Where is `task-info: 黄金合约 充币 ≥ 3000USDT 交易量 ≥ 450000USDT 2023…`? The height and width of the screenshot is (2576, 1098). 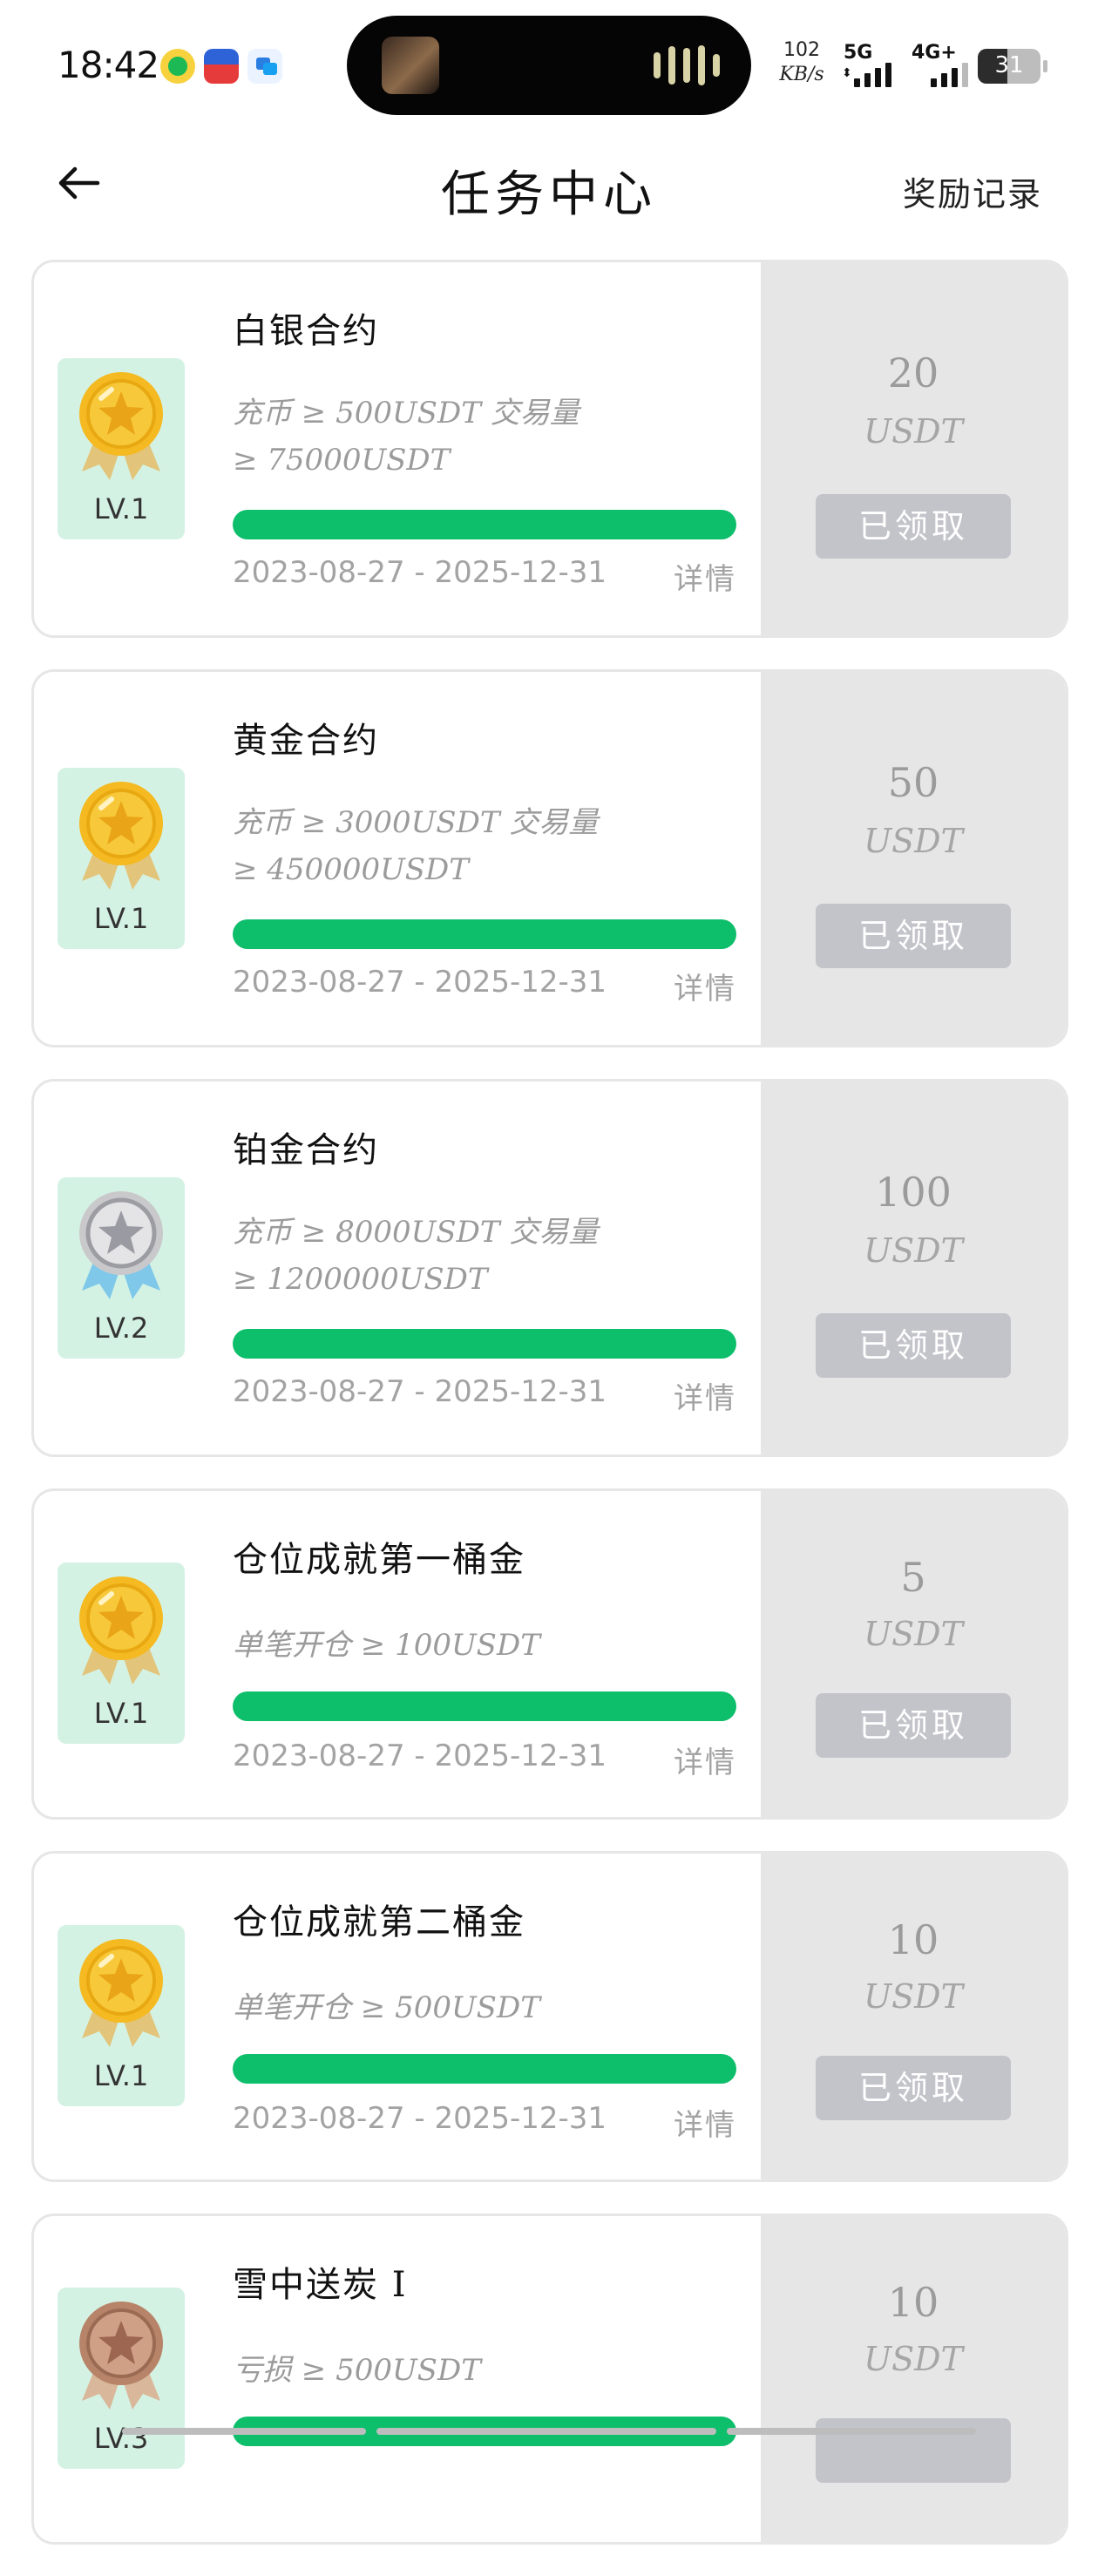
task-info: 黄金合约 充币 ≥ 3000USDT 交易量 ≥ 450000USDT 2023… is located at coordinates (487, 859).